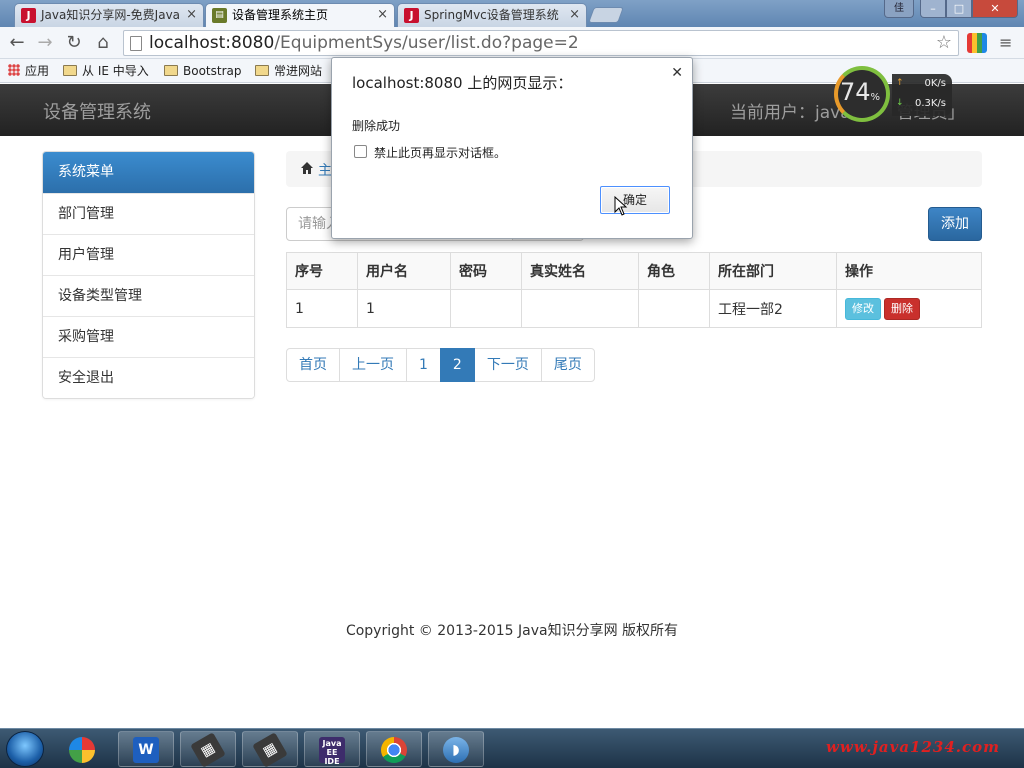  Describe the element at coordinates (148, 254) in the screenshot. I see `sidebar-item-users: 用户管理` at that location.